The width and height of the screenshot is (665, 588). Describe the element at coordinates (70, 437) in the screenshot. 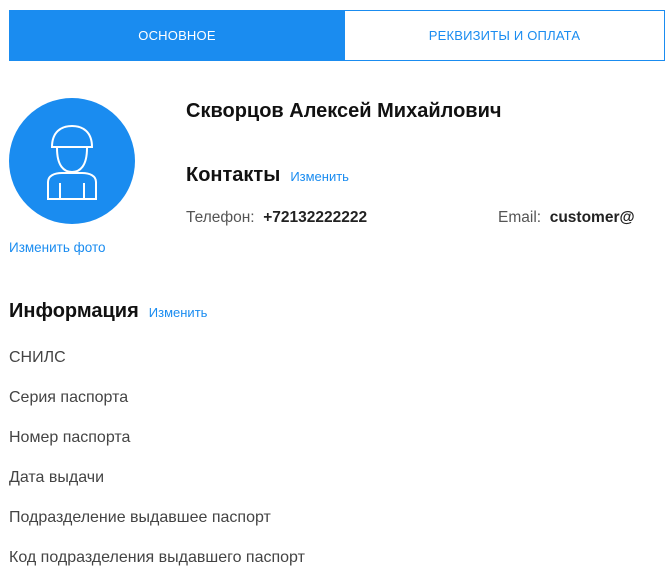

I see `field-passport-number: Номер паспорта` at that location.